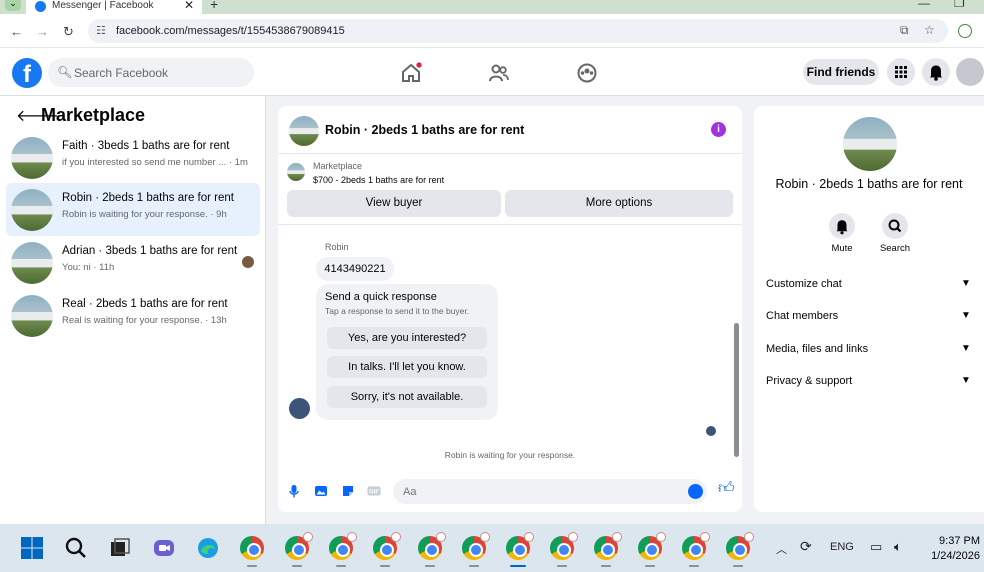  Describe the element at coordinates (76, 548) in the screenshot. I see `search-icon` at that location.